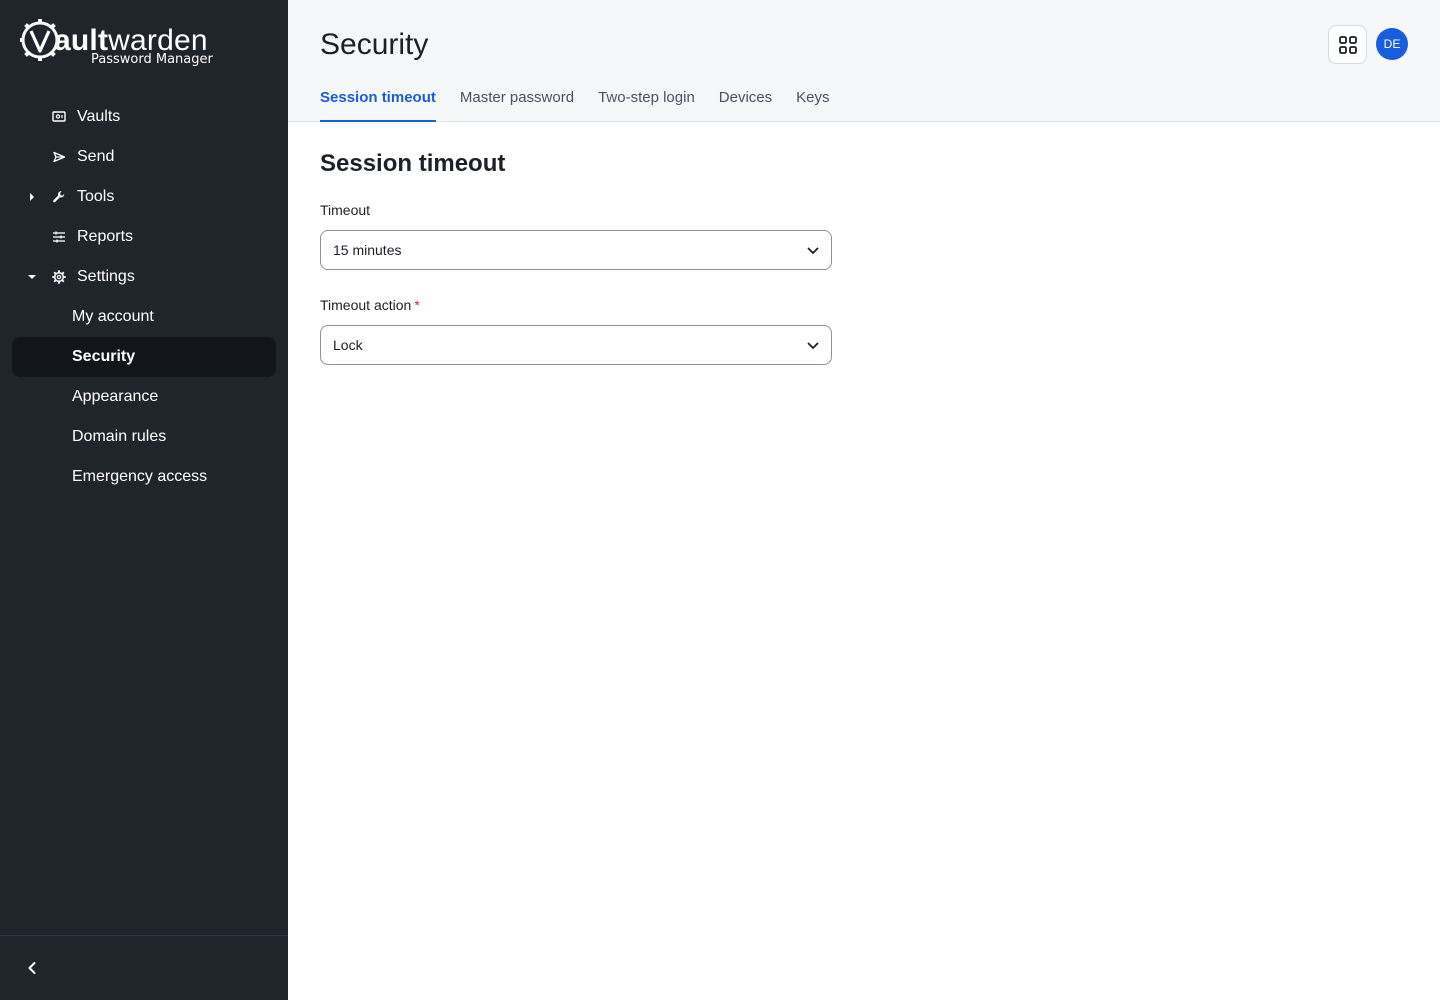  Describe the element at coordinates (152, 59) in the screenshot. I see `brand-subtitle: Password Manager` at that location.